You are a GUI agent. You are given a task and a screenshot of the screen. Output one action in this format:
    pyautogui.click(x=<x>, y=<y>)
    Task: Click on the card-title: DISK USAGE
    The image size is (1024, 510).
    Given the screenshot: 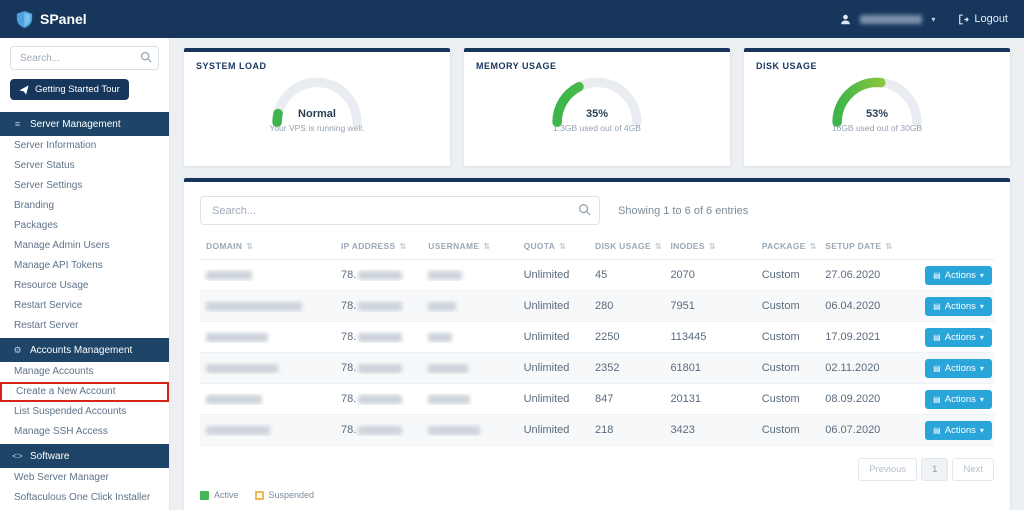 What is the action you would take?
    pyautogui.click(x=787, y=66)
    